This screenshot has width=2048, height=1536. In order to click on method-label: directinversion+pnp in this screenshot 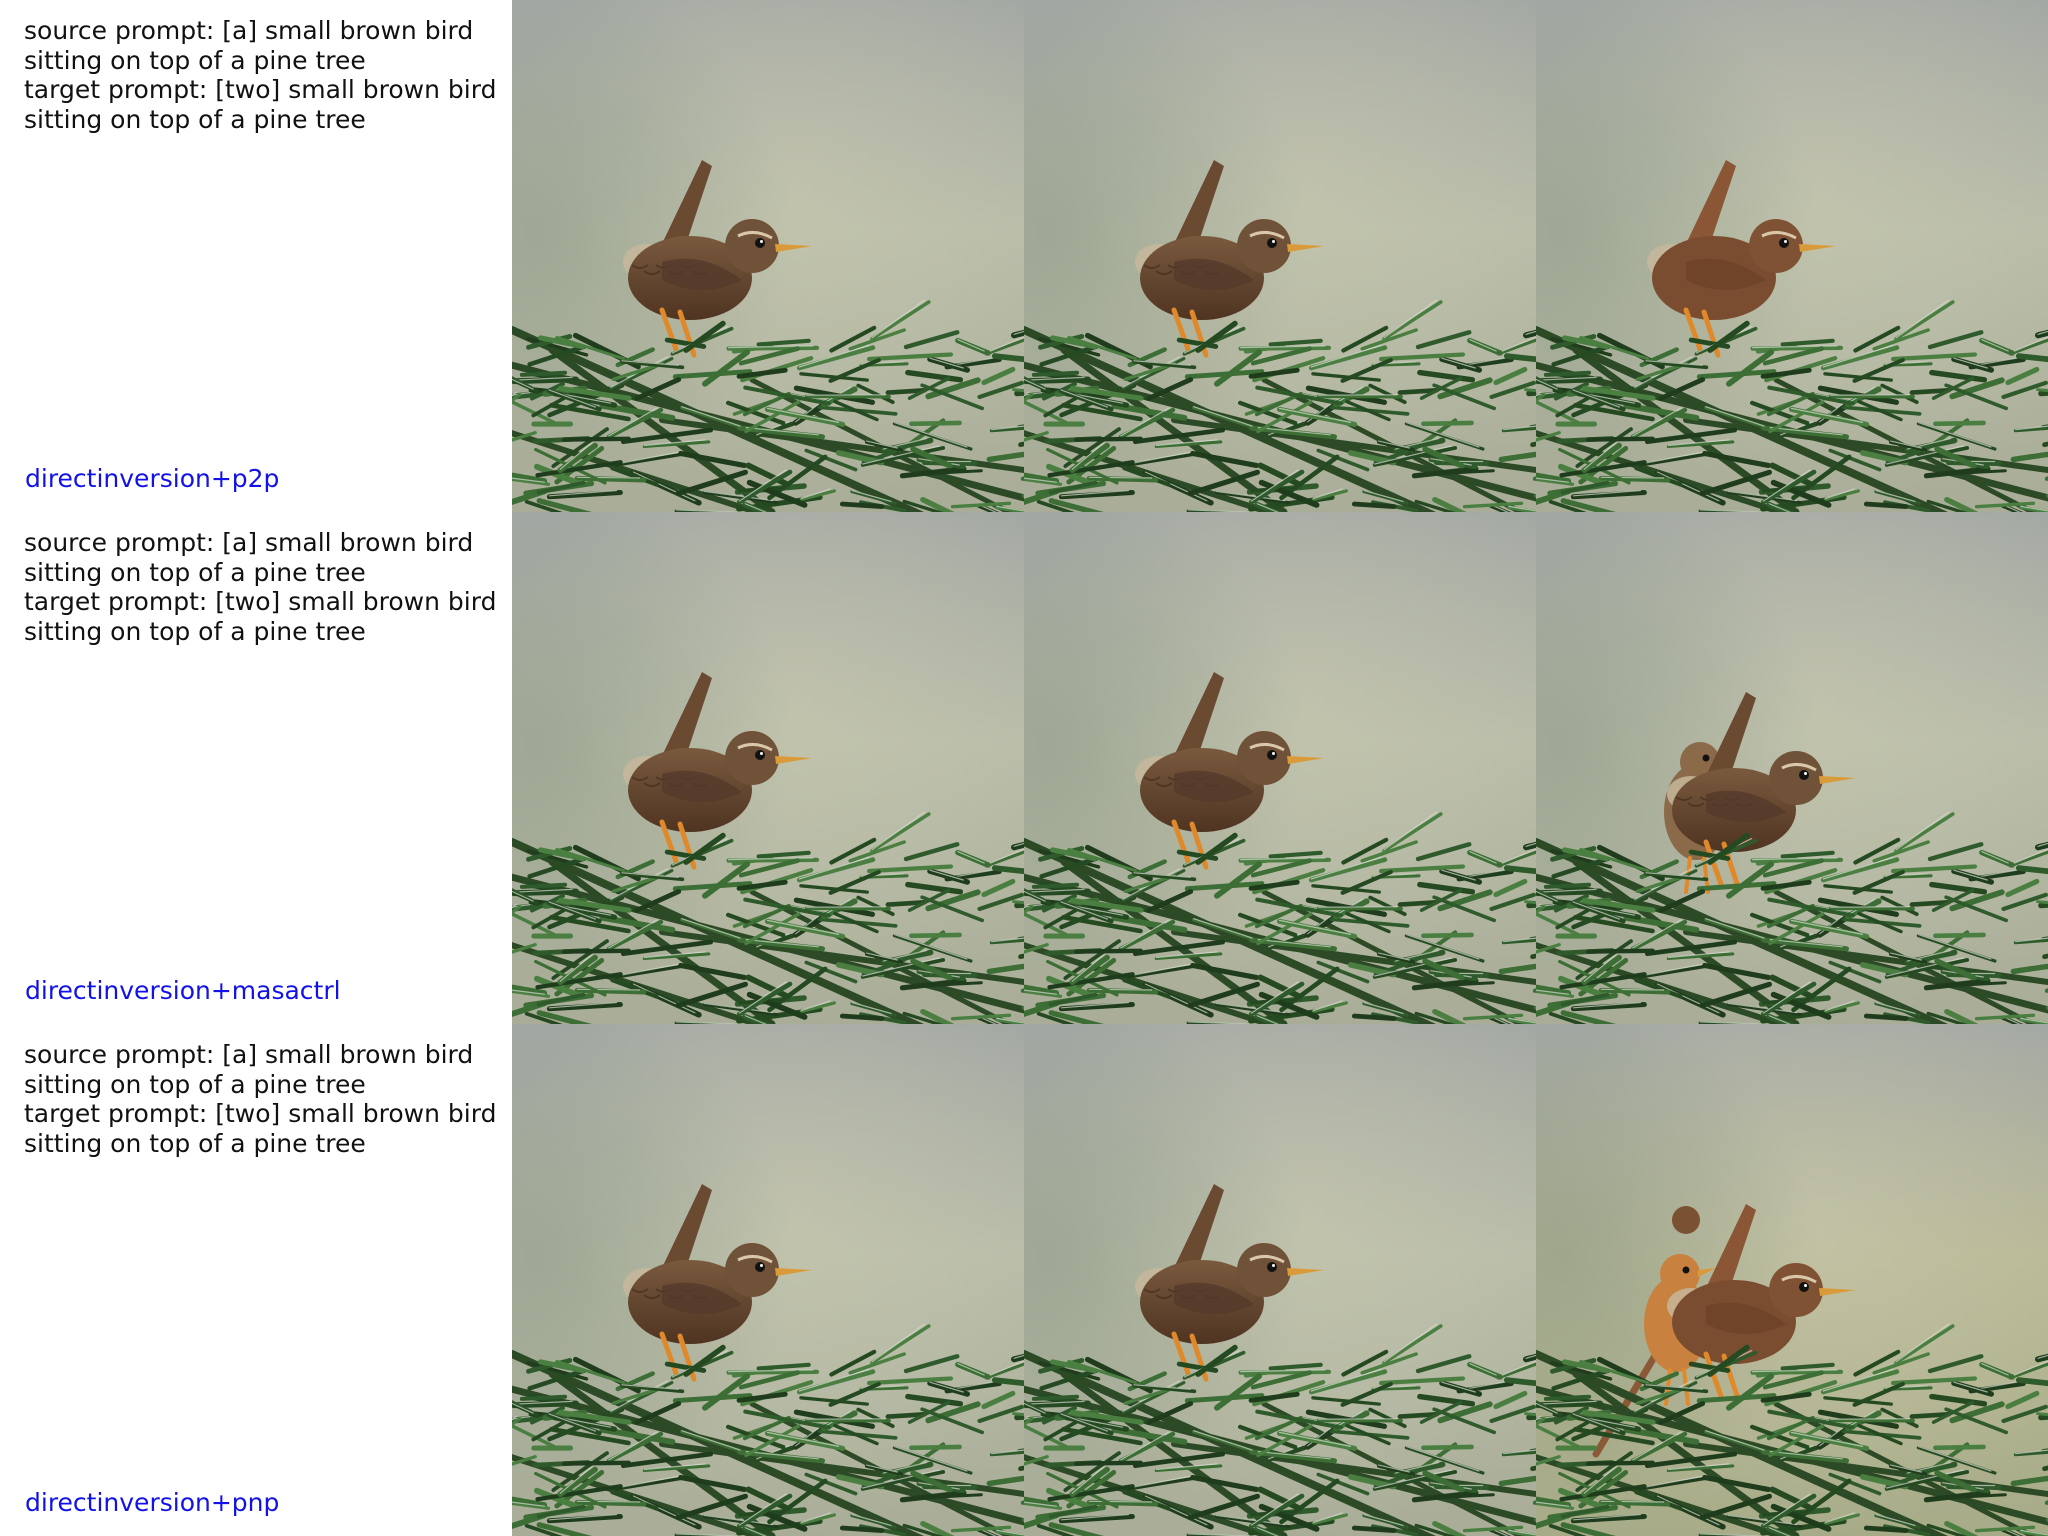, I will do `click(152, 1502)`.